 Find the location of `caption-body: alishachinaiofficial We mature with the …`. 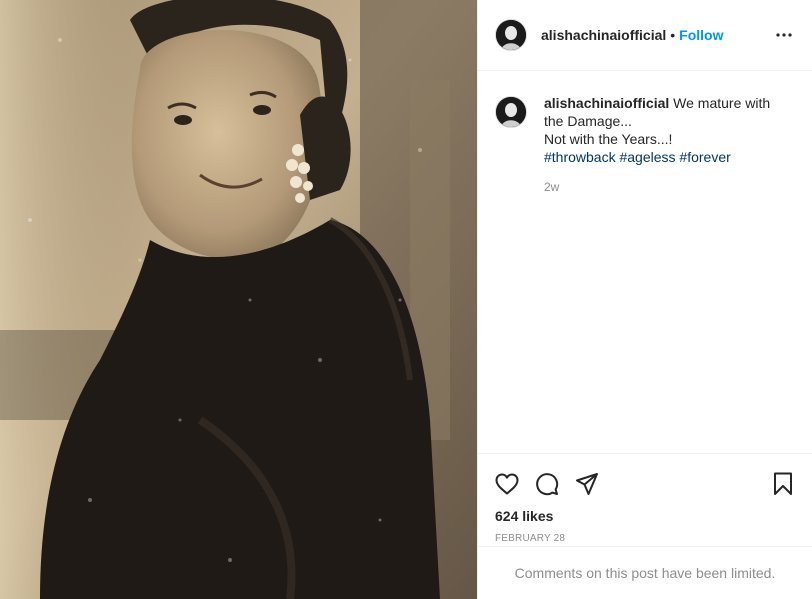

caption-body: alishachinaiofficial We mature with the … is located at coordinates (662, 145).